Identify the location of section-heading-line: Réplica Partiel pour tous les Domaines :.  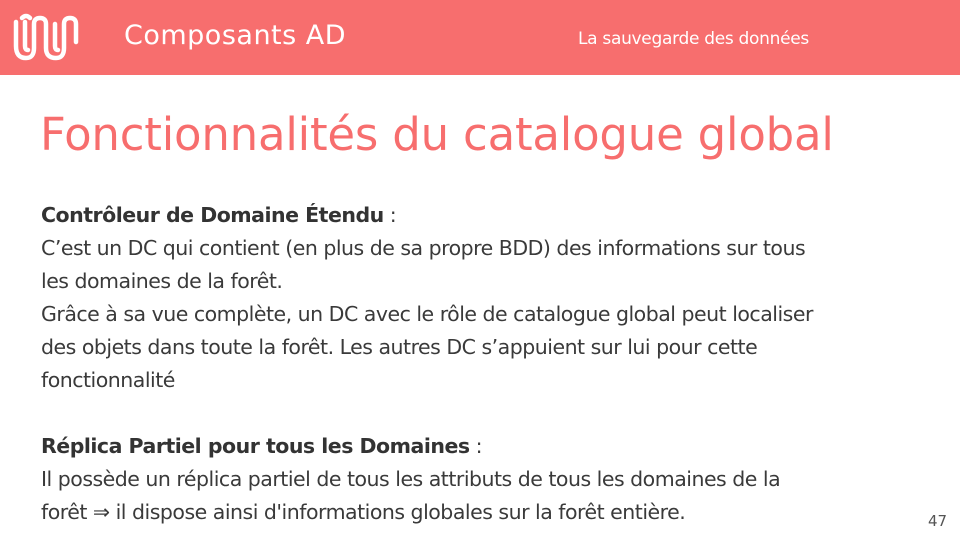
(486, 446).